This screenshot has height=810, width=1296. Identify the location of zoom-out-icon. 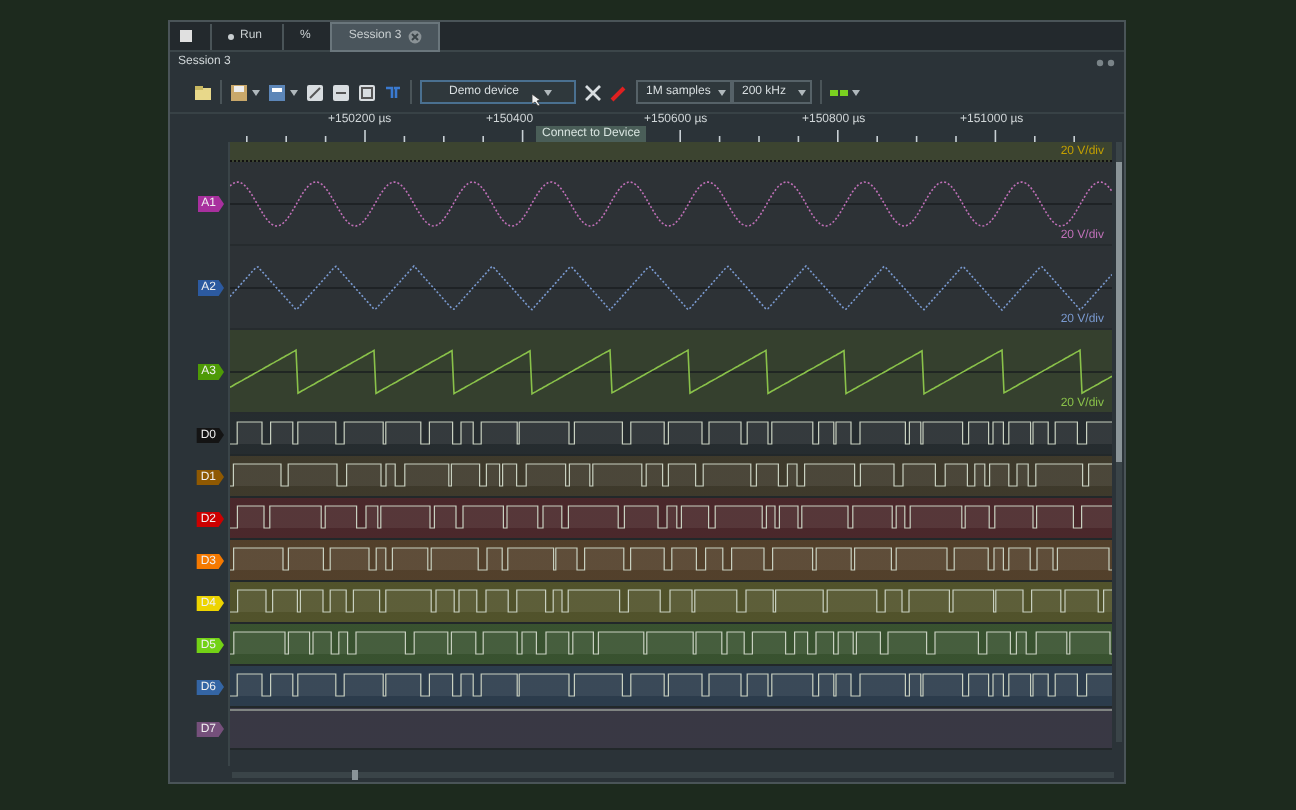
(341, 92).